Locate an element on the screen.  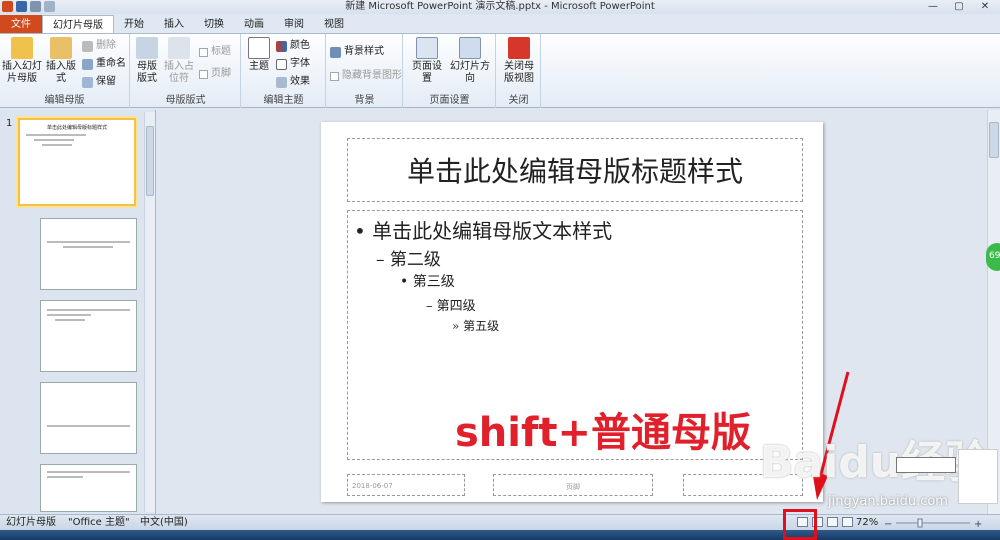
thumbnail-master-title: 单击此处编辑母版标题样式 is located at coordinates (76, 128).